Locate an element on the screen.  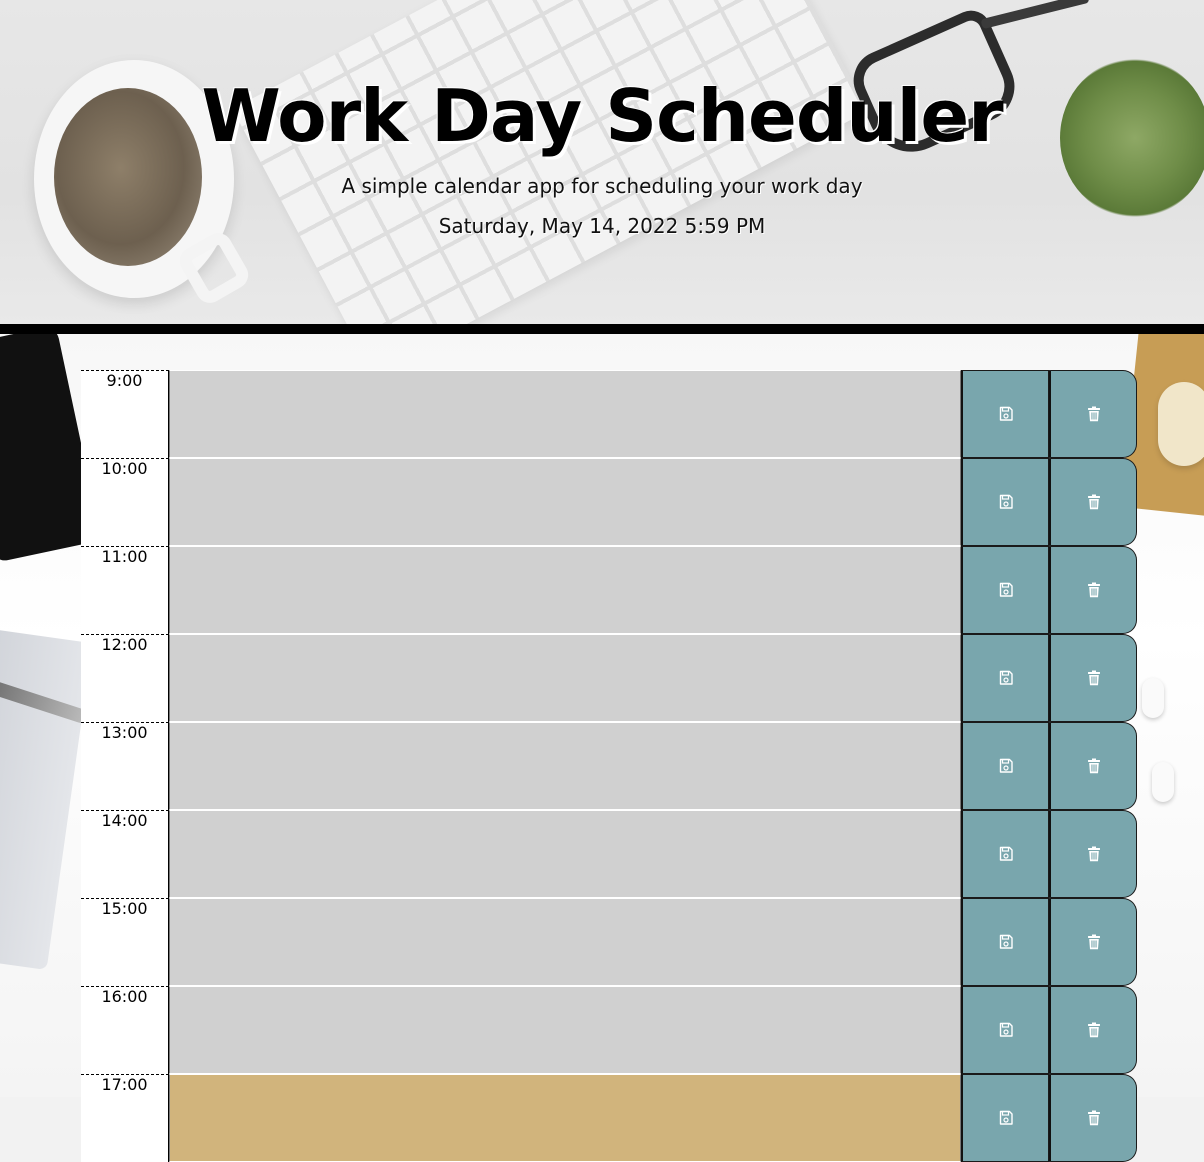
glasses-arm-image is located at coordinates (1035, 15).